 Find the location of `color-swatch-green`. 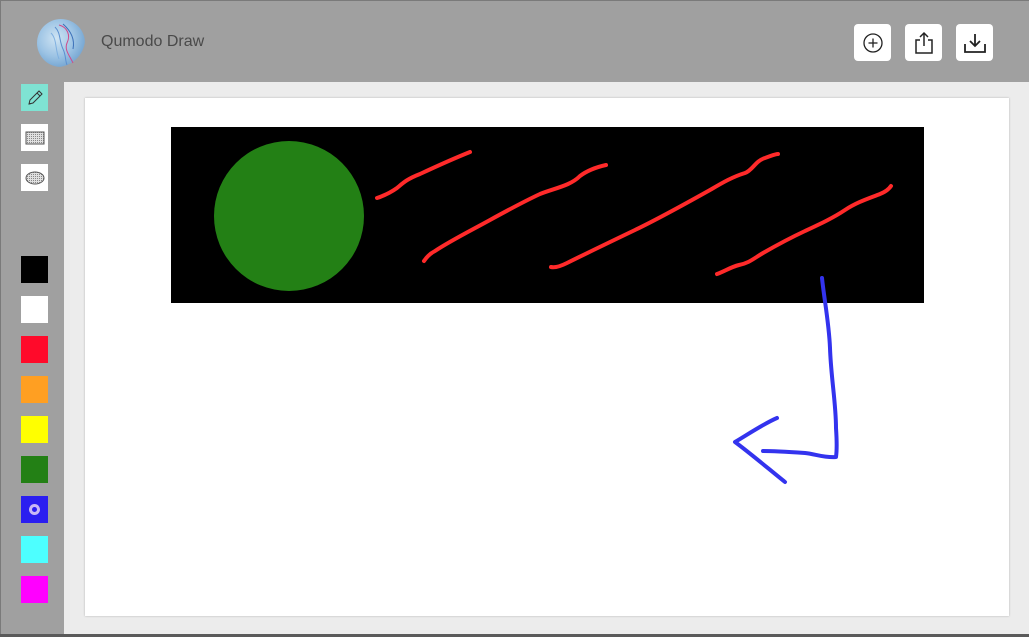

color-swatch-green is located at coordinates (34, 469).